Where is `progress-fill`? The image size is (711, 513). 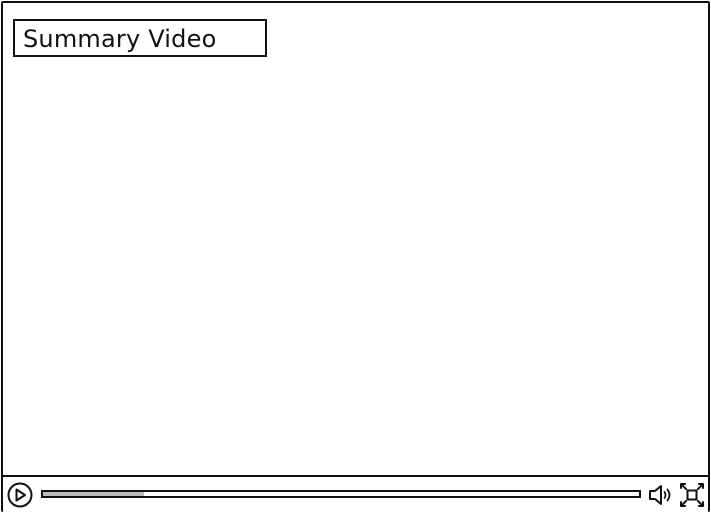 progress-fill is located at coordinates (94, 494).